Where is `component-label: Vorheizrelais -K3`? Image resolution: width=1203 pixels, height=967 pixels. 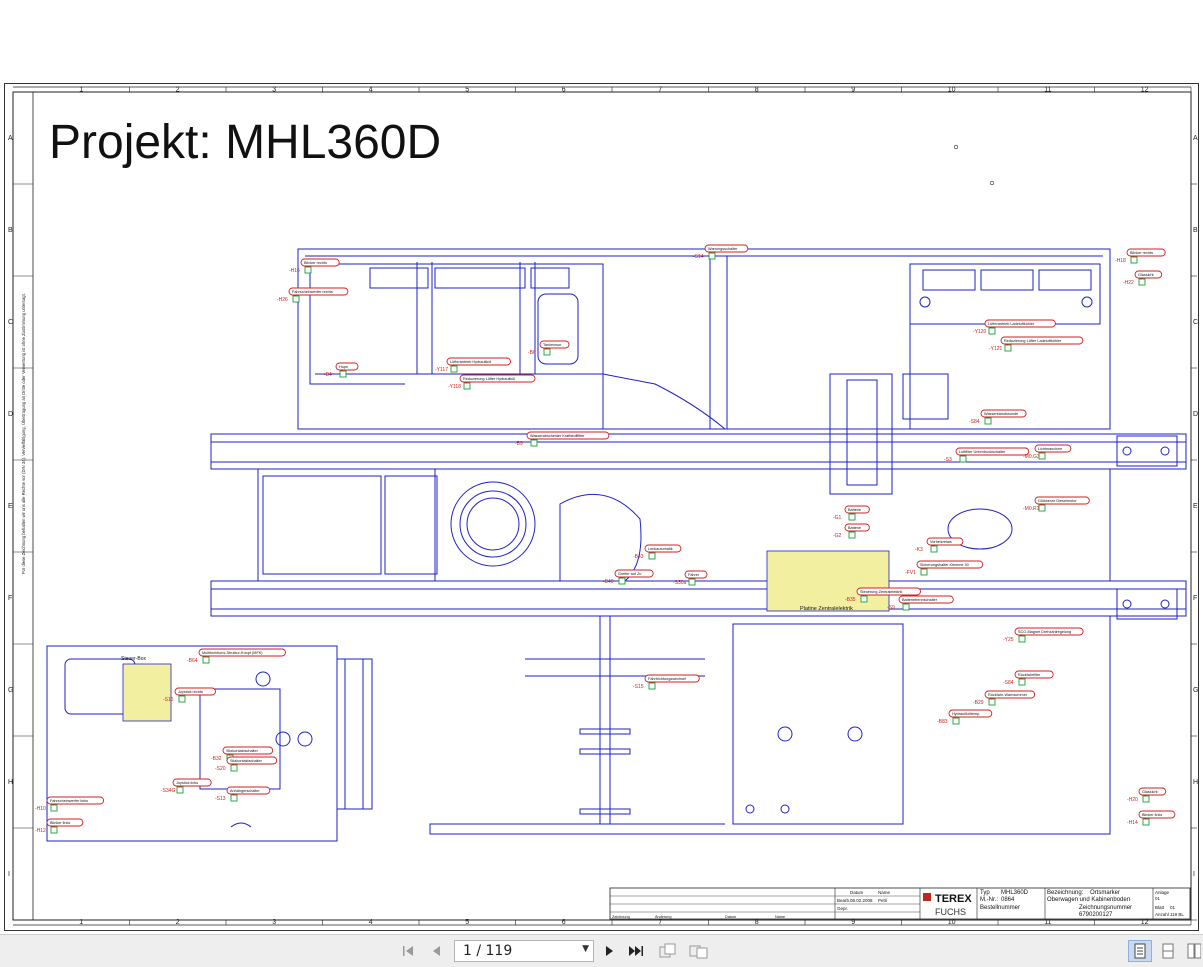 component-label: Vorheizrelais -K3 is located at coordinates (939, 545).